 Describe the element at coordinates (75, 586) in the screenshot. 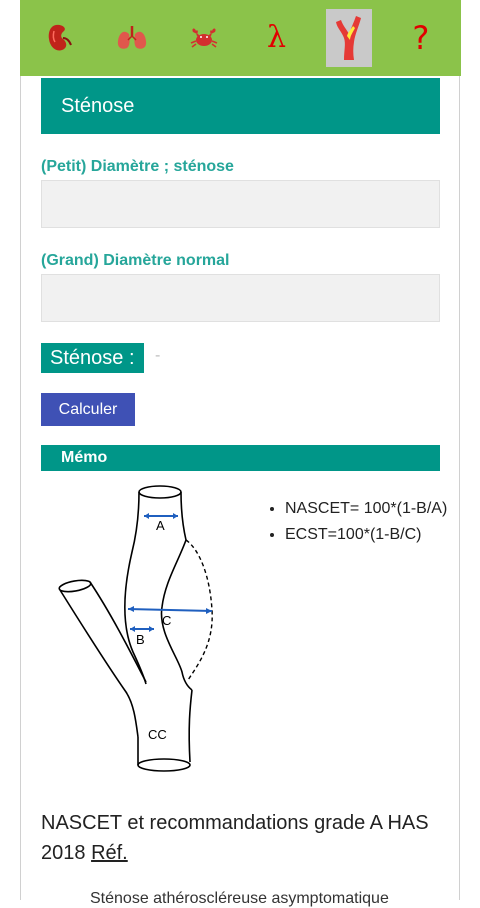

I see `eca-opening` at that location.